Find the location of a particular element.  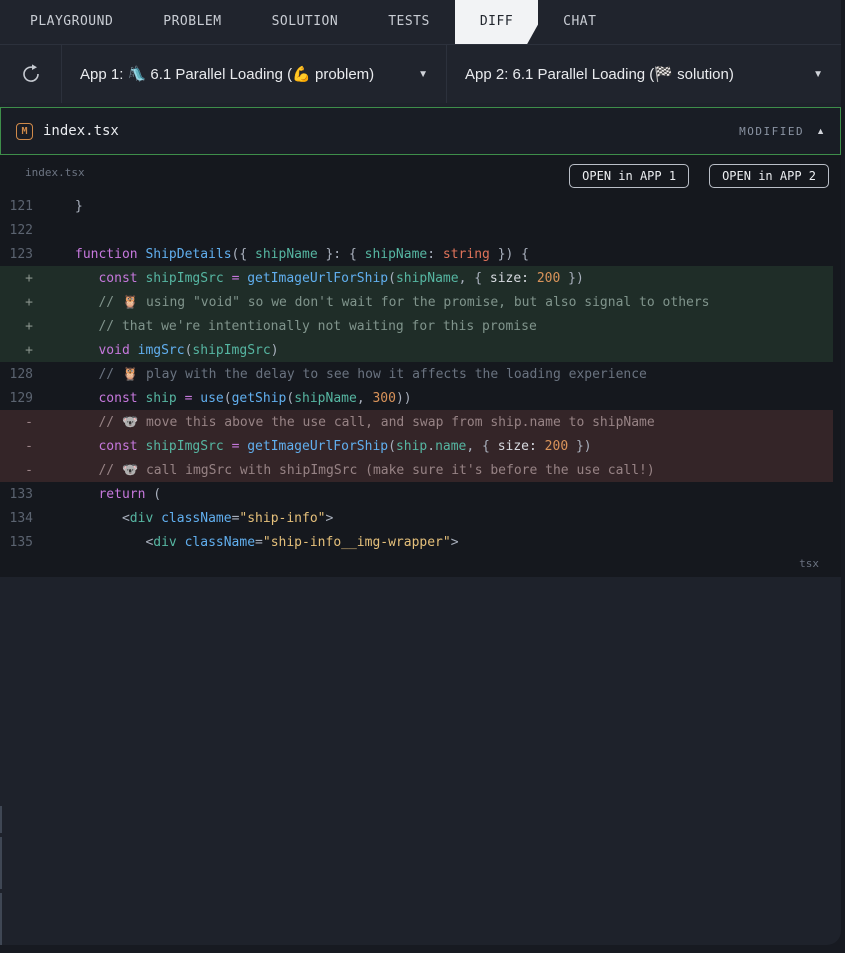

app2-select-label: App 2: 6.1 Parallel Loading (🏁 solution) is located at coordinates (599, 74).